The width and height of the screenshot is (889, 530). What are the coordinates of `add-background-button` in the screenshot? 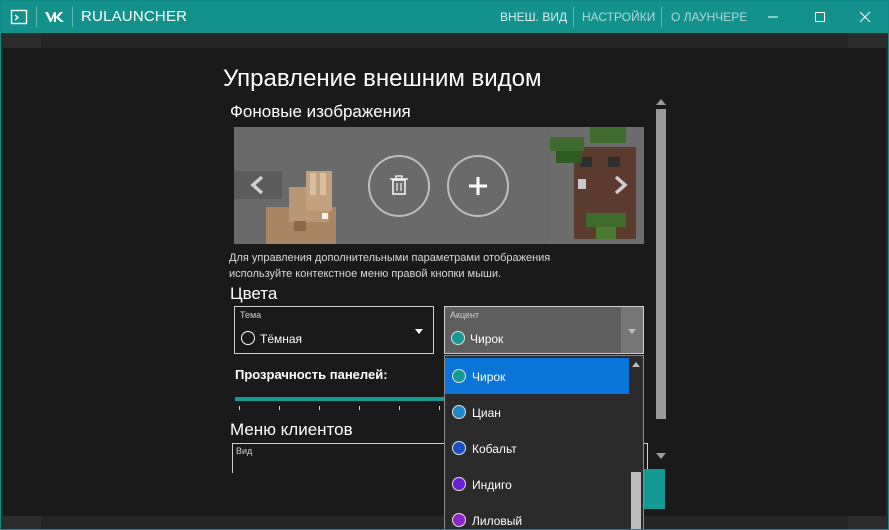 It's located at (478, 186).